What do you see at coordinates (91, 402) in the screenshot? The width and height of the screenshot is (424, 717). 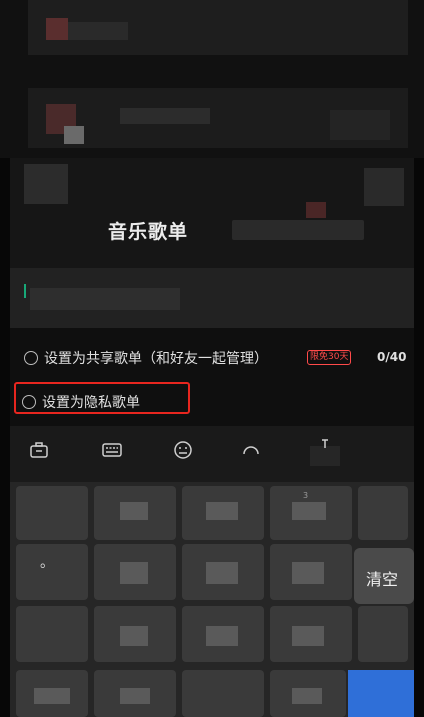 I see `private-playlist-label: 设置为隐私歌单` at bounding box center [91, 402].